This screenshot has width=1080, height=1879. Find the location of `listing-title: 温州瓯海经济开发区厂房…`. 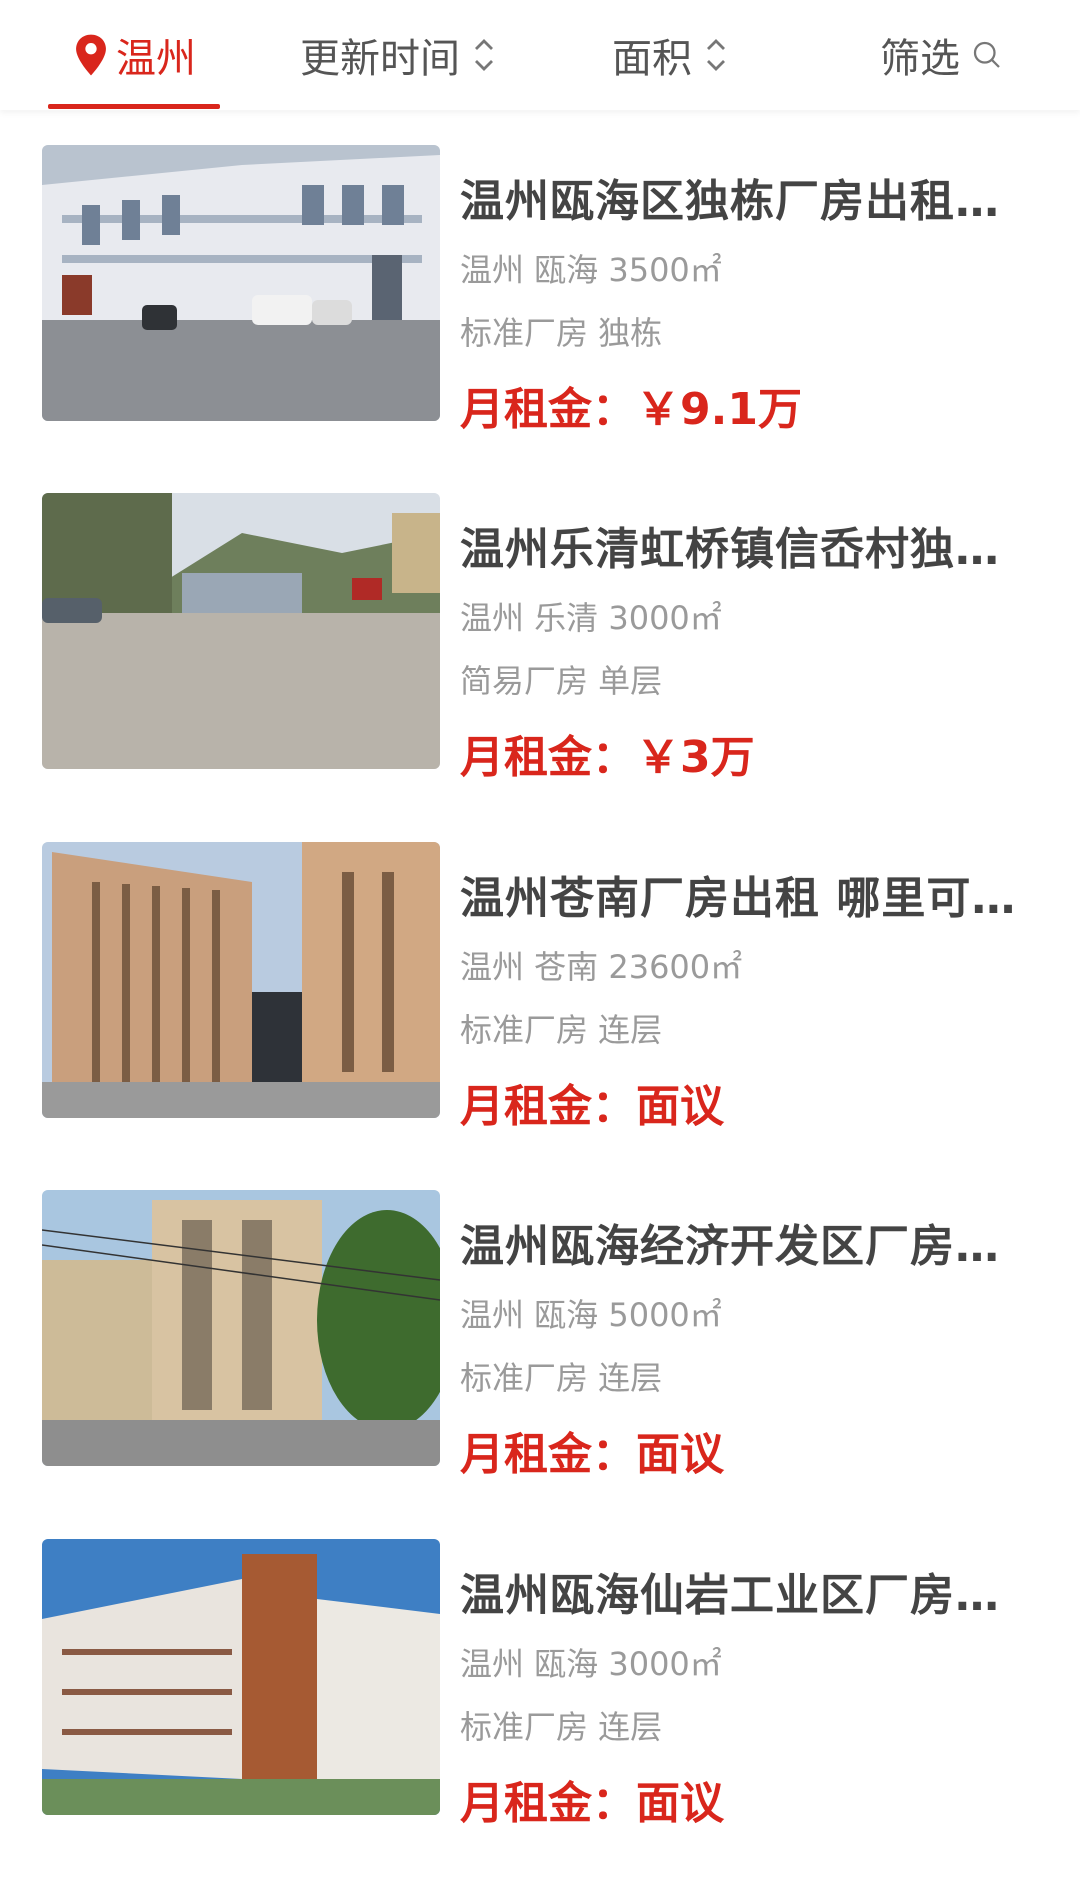

listing-title: 温州瓯海经济开发区厂房… is located at coordinates (730, 1246).